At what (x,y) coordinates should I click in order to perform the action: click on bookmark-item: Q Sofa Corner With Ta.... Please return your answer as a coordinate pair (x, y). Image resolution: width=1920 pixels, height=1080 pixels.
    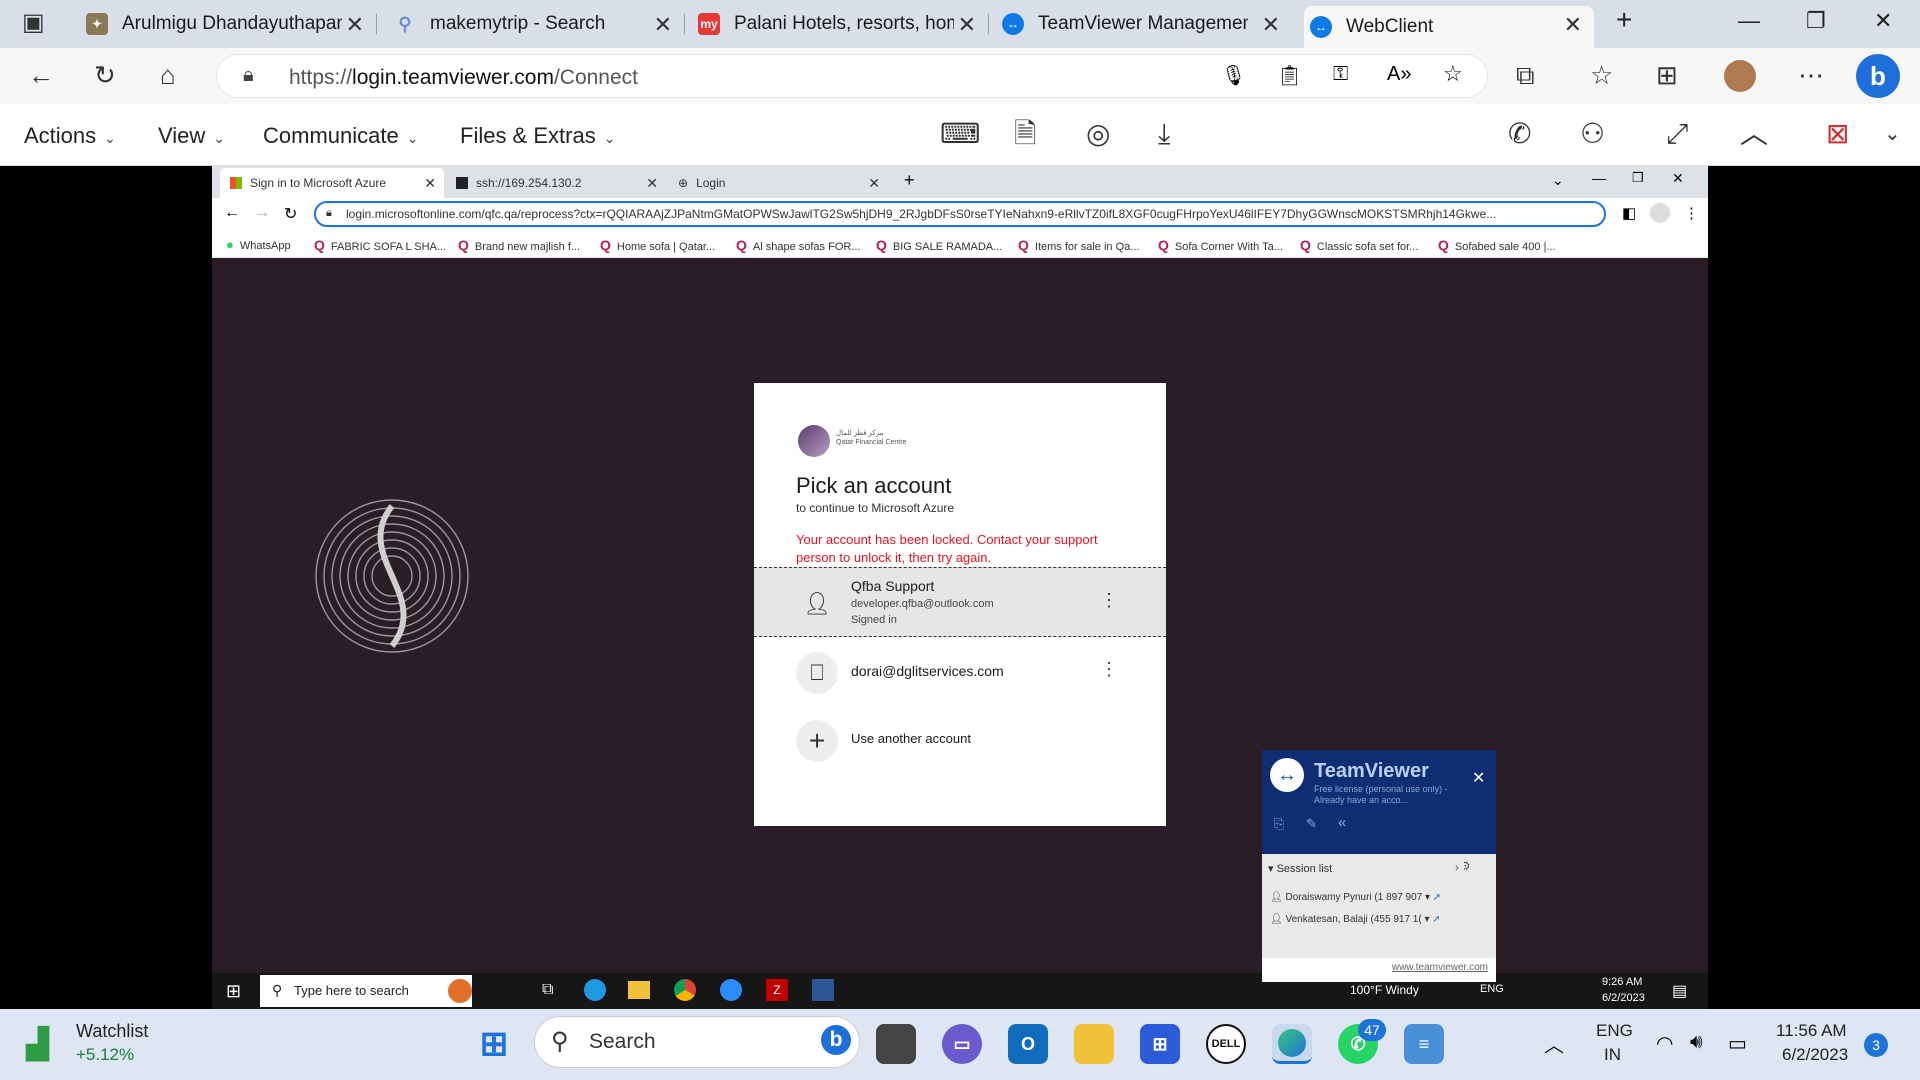
    Looking at the image, I should click on (1220, 245).